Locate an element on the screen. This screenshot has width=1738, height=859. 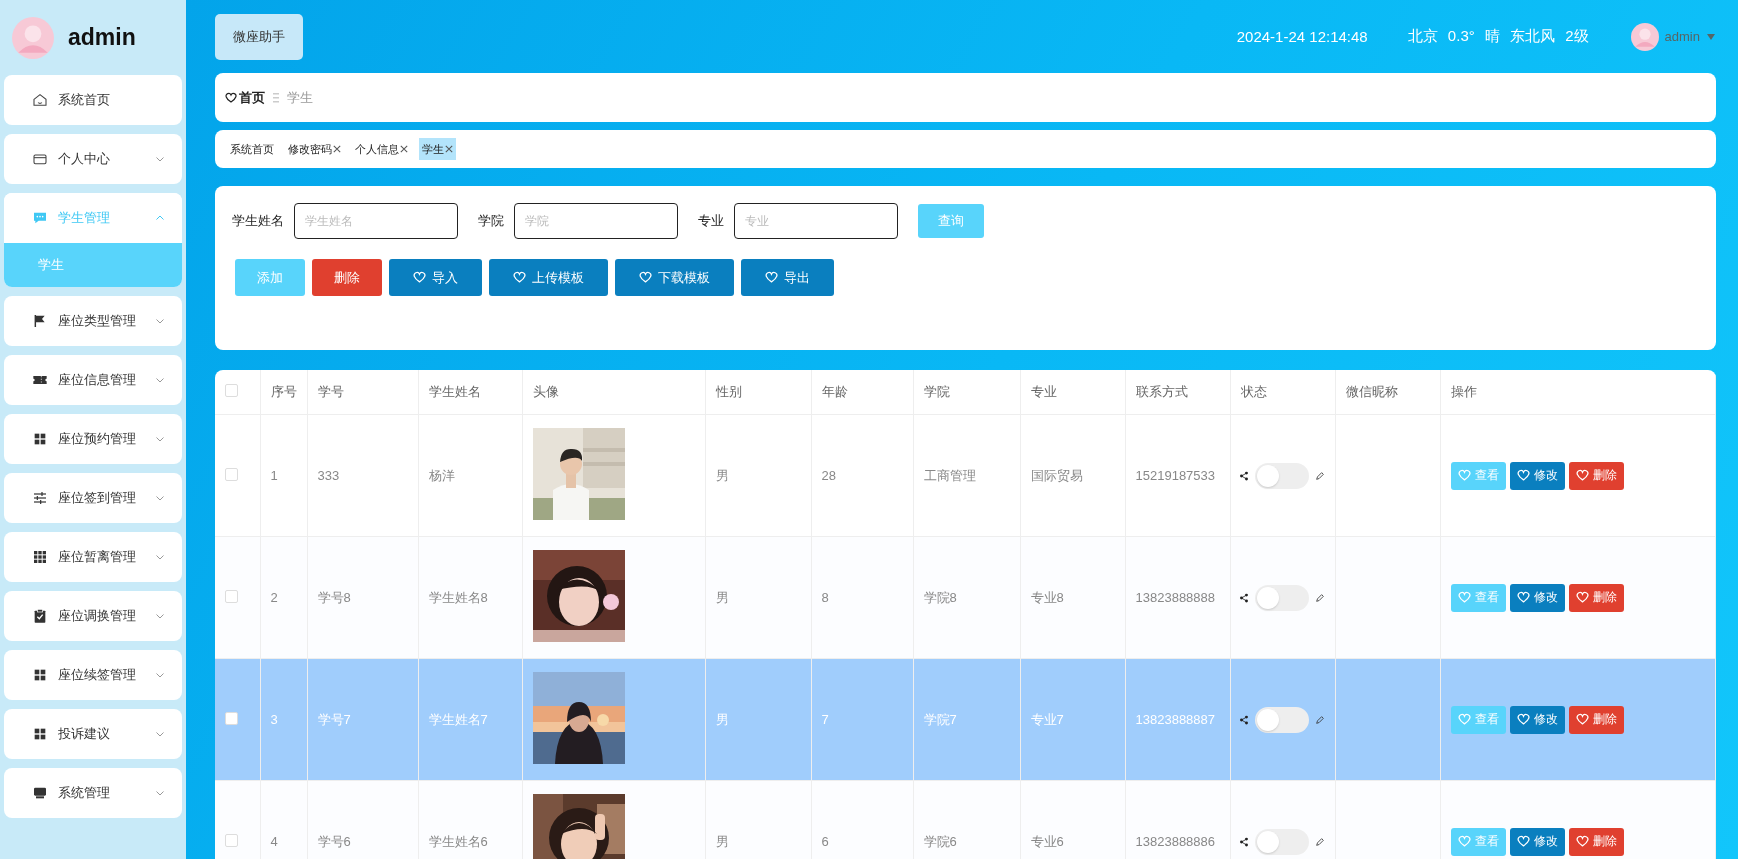
sidebar-item: 座位调换管理 is located at coordinates (93, 616).